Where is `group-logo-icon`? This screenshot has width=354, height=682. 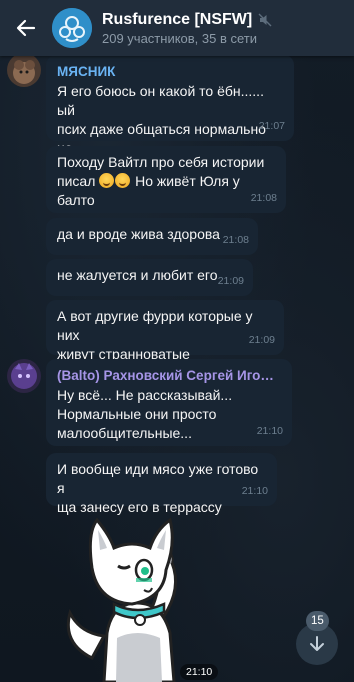
group-logo-icon is located at coordinates (72, 28).